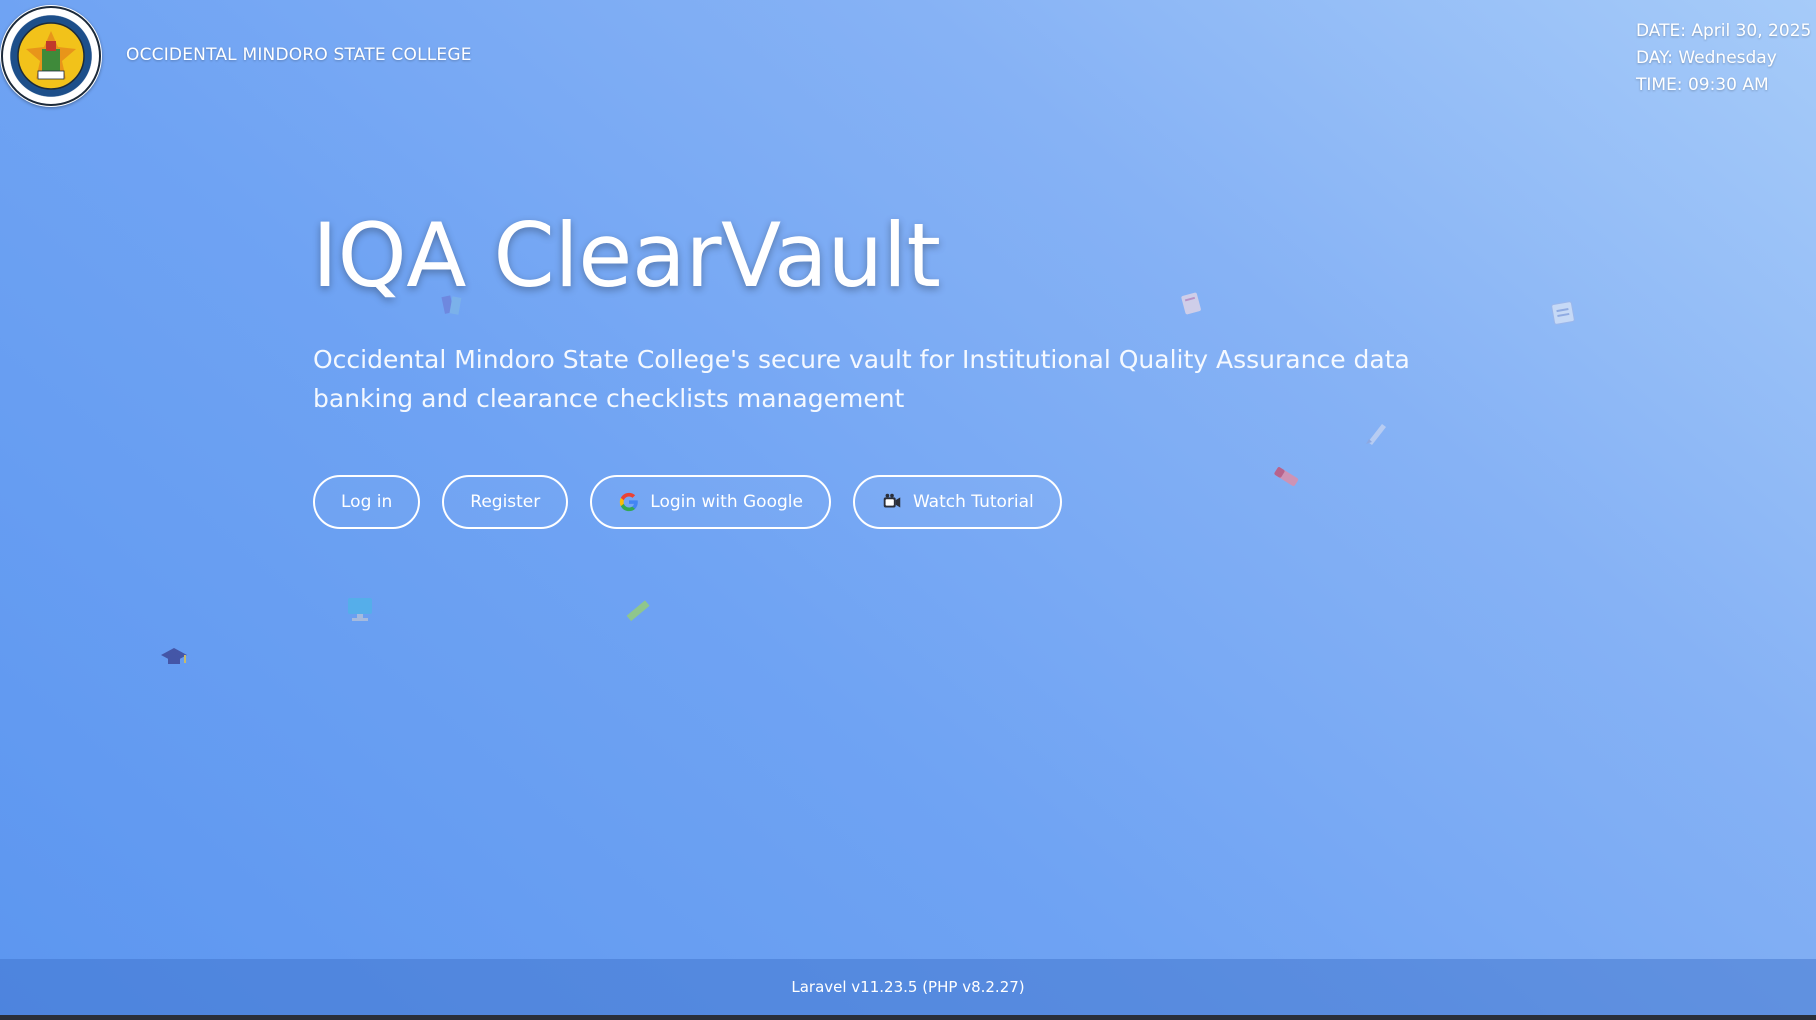  Describe the element at coordinates (1191, 303) in the screenshot. I see `clipboard-icon` at that location.